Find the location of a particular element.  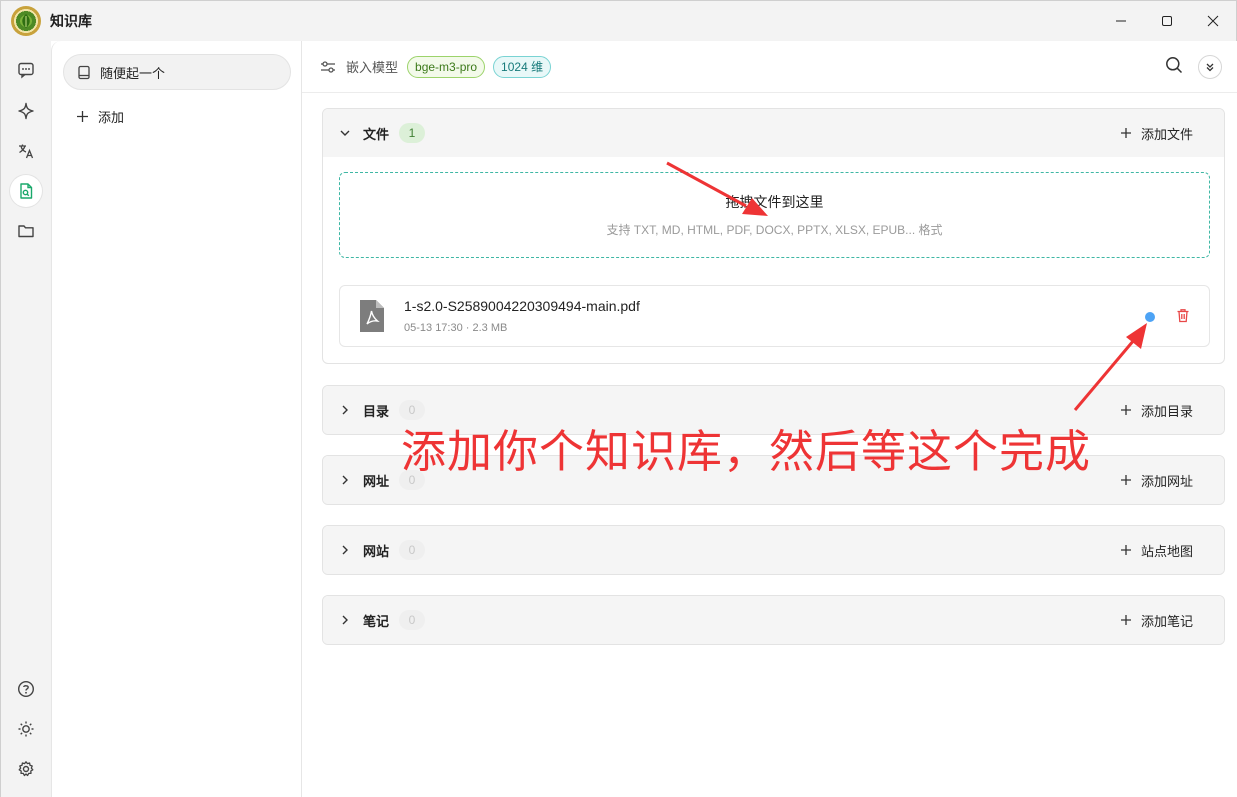

knowledge-base-icon is located at coordinates (26, 191).